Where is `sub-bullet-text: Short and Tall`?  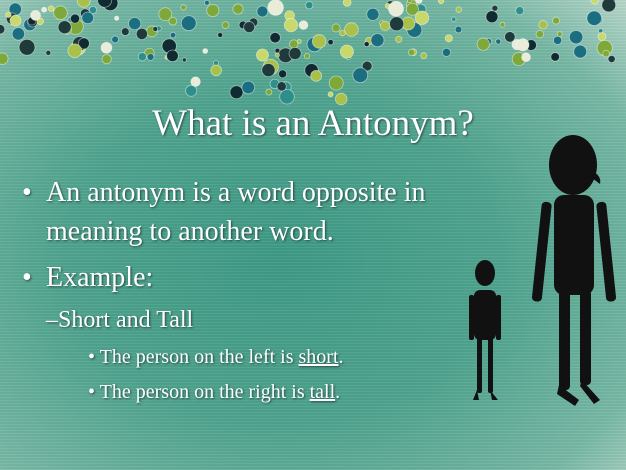 sub-bullet-text: Short and Tall is located at coordinates (126, 320).